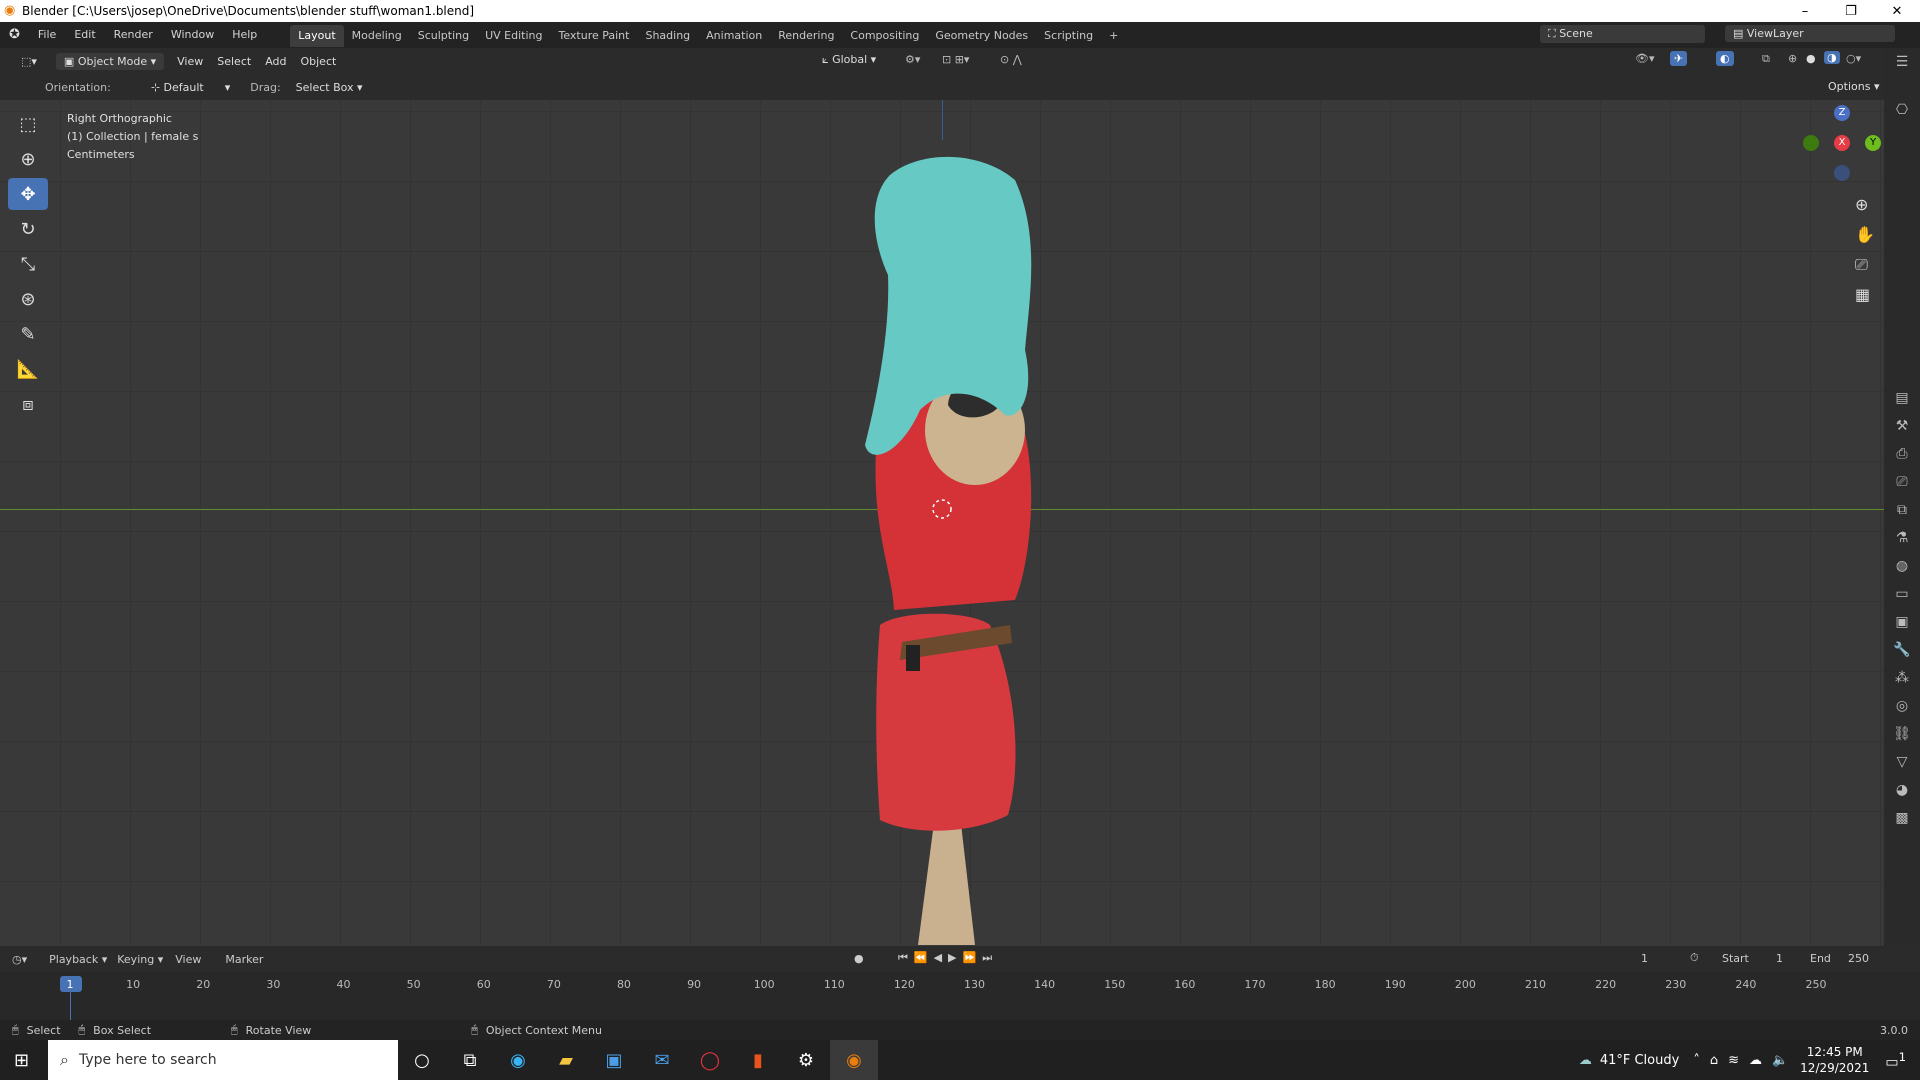 This screenshot has width=1920, height=1080. Describe the element at coordinates (1902, 706) in the screenshot. I see `physics-properties-icon: ◎` at that location.